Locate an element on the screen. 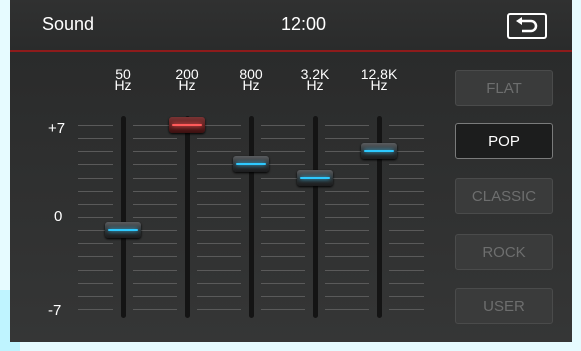  page-title: Sound is located at coordinates (68, 24).